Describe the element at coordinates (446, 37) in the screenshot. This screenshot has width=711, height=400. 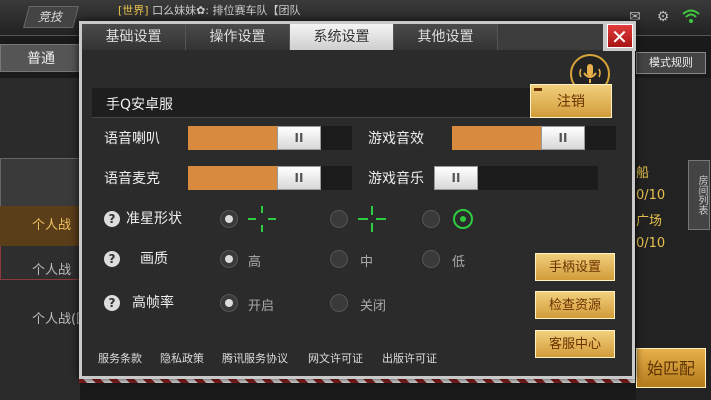
I see `tab-other-settings: 其他设置` at that location.